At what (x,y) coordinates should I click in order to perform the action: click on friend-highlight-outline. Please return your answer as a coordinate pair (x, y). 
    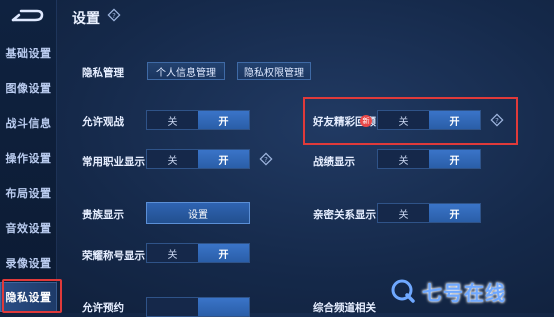
    Looking at the image, I should click on (410, 121).